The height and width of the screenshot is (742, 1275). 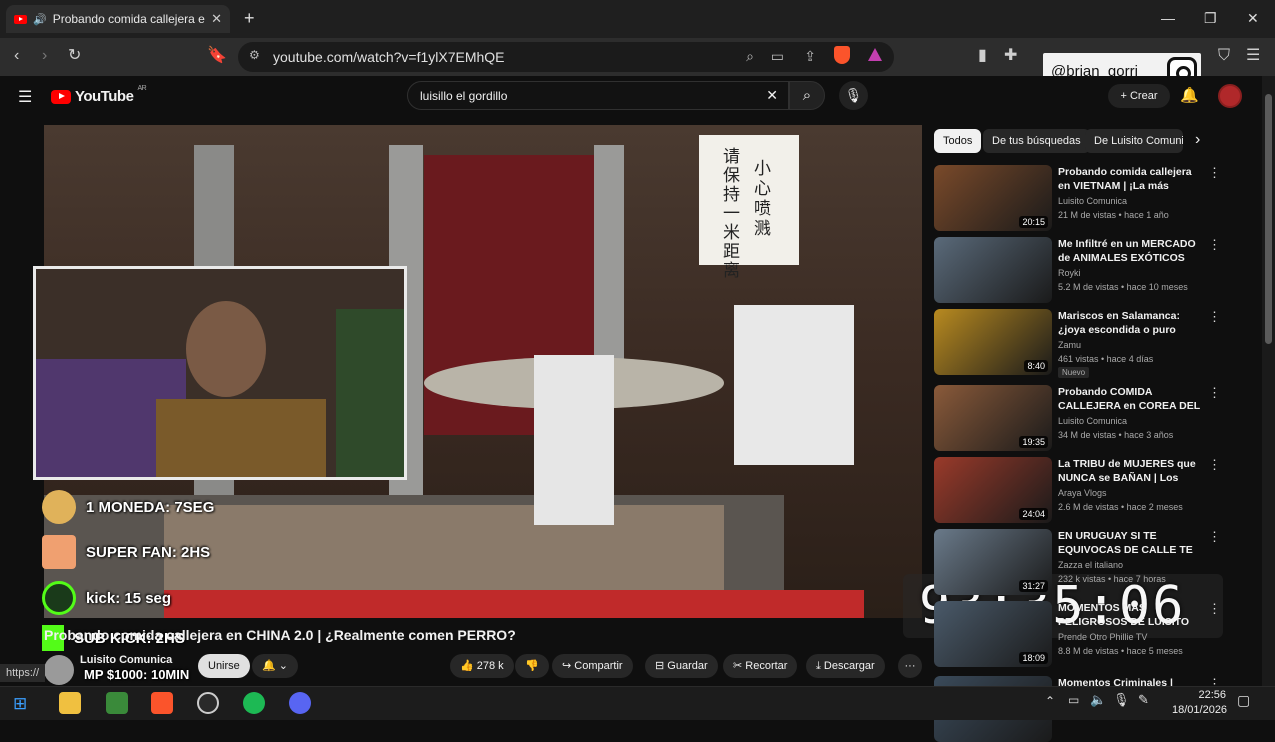 What do you see at coordinates (1098, 700) in the screenshot?
I see `volume-icon: 🔈` at bounding box center [1098, 700].